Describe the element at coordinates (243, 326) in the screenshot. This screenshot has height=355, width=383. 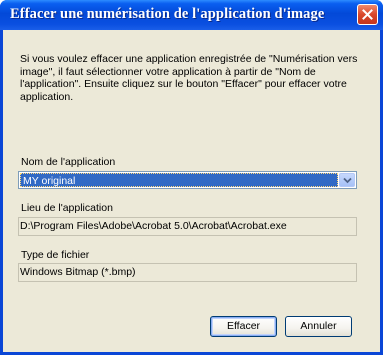
I see `delete-button: Effacer` at that location.